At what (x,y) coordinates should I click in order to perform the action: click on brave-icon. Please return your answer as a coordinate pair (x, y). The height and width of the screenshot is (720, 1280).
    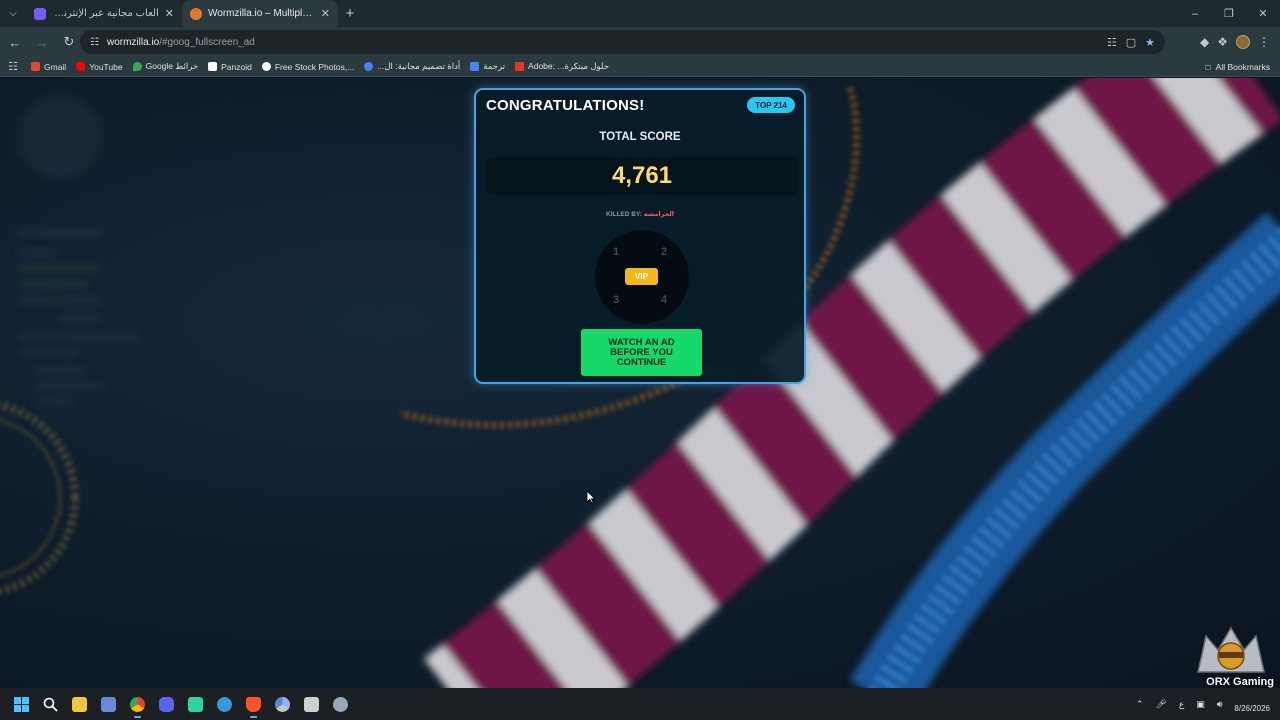
    Looking at the image, I should click on (253, 704).